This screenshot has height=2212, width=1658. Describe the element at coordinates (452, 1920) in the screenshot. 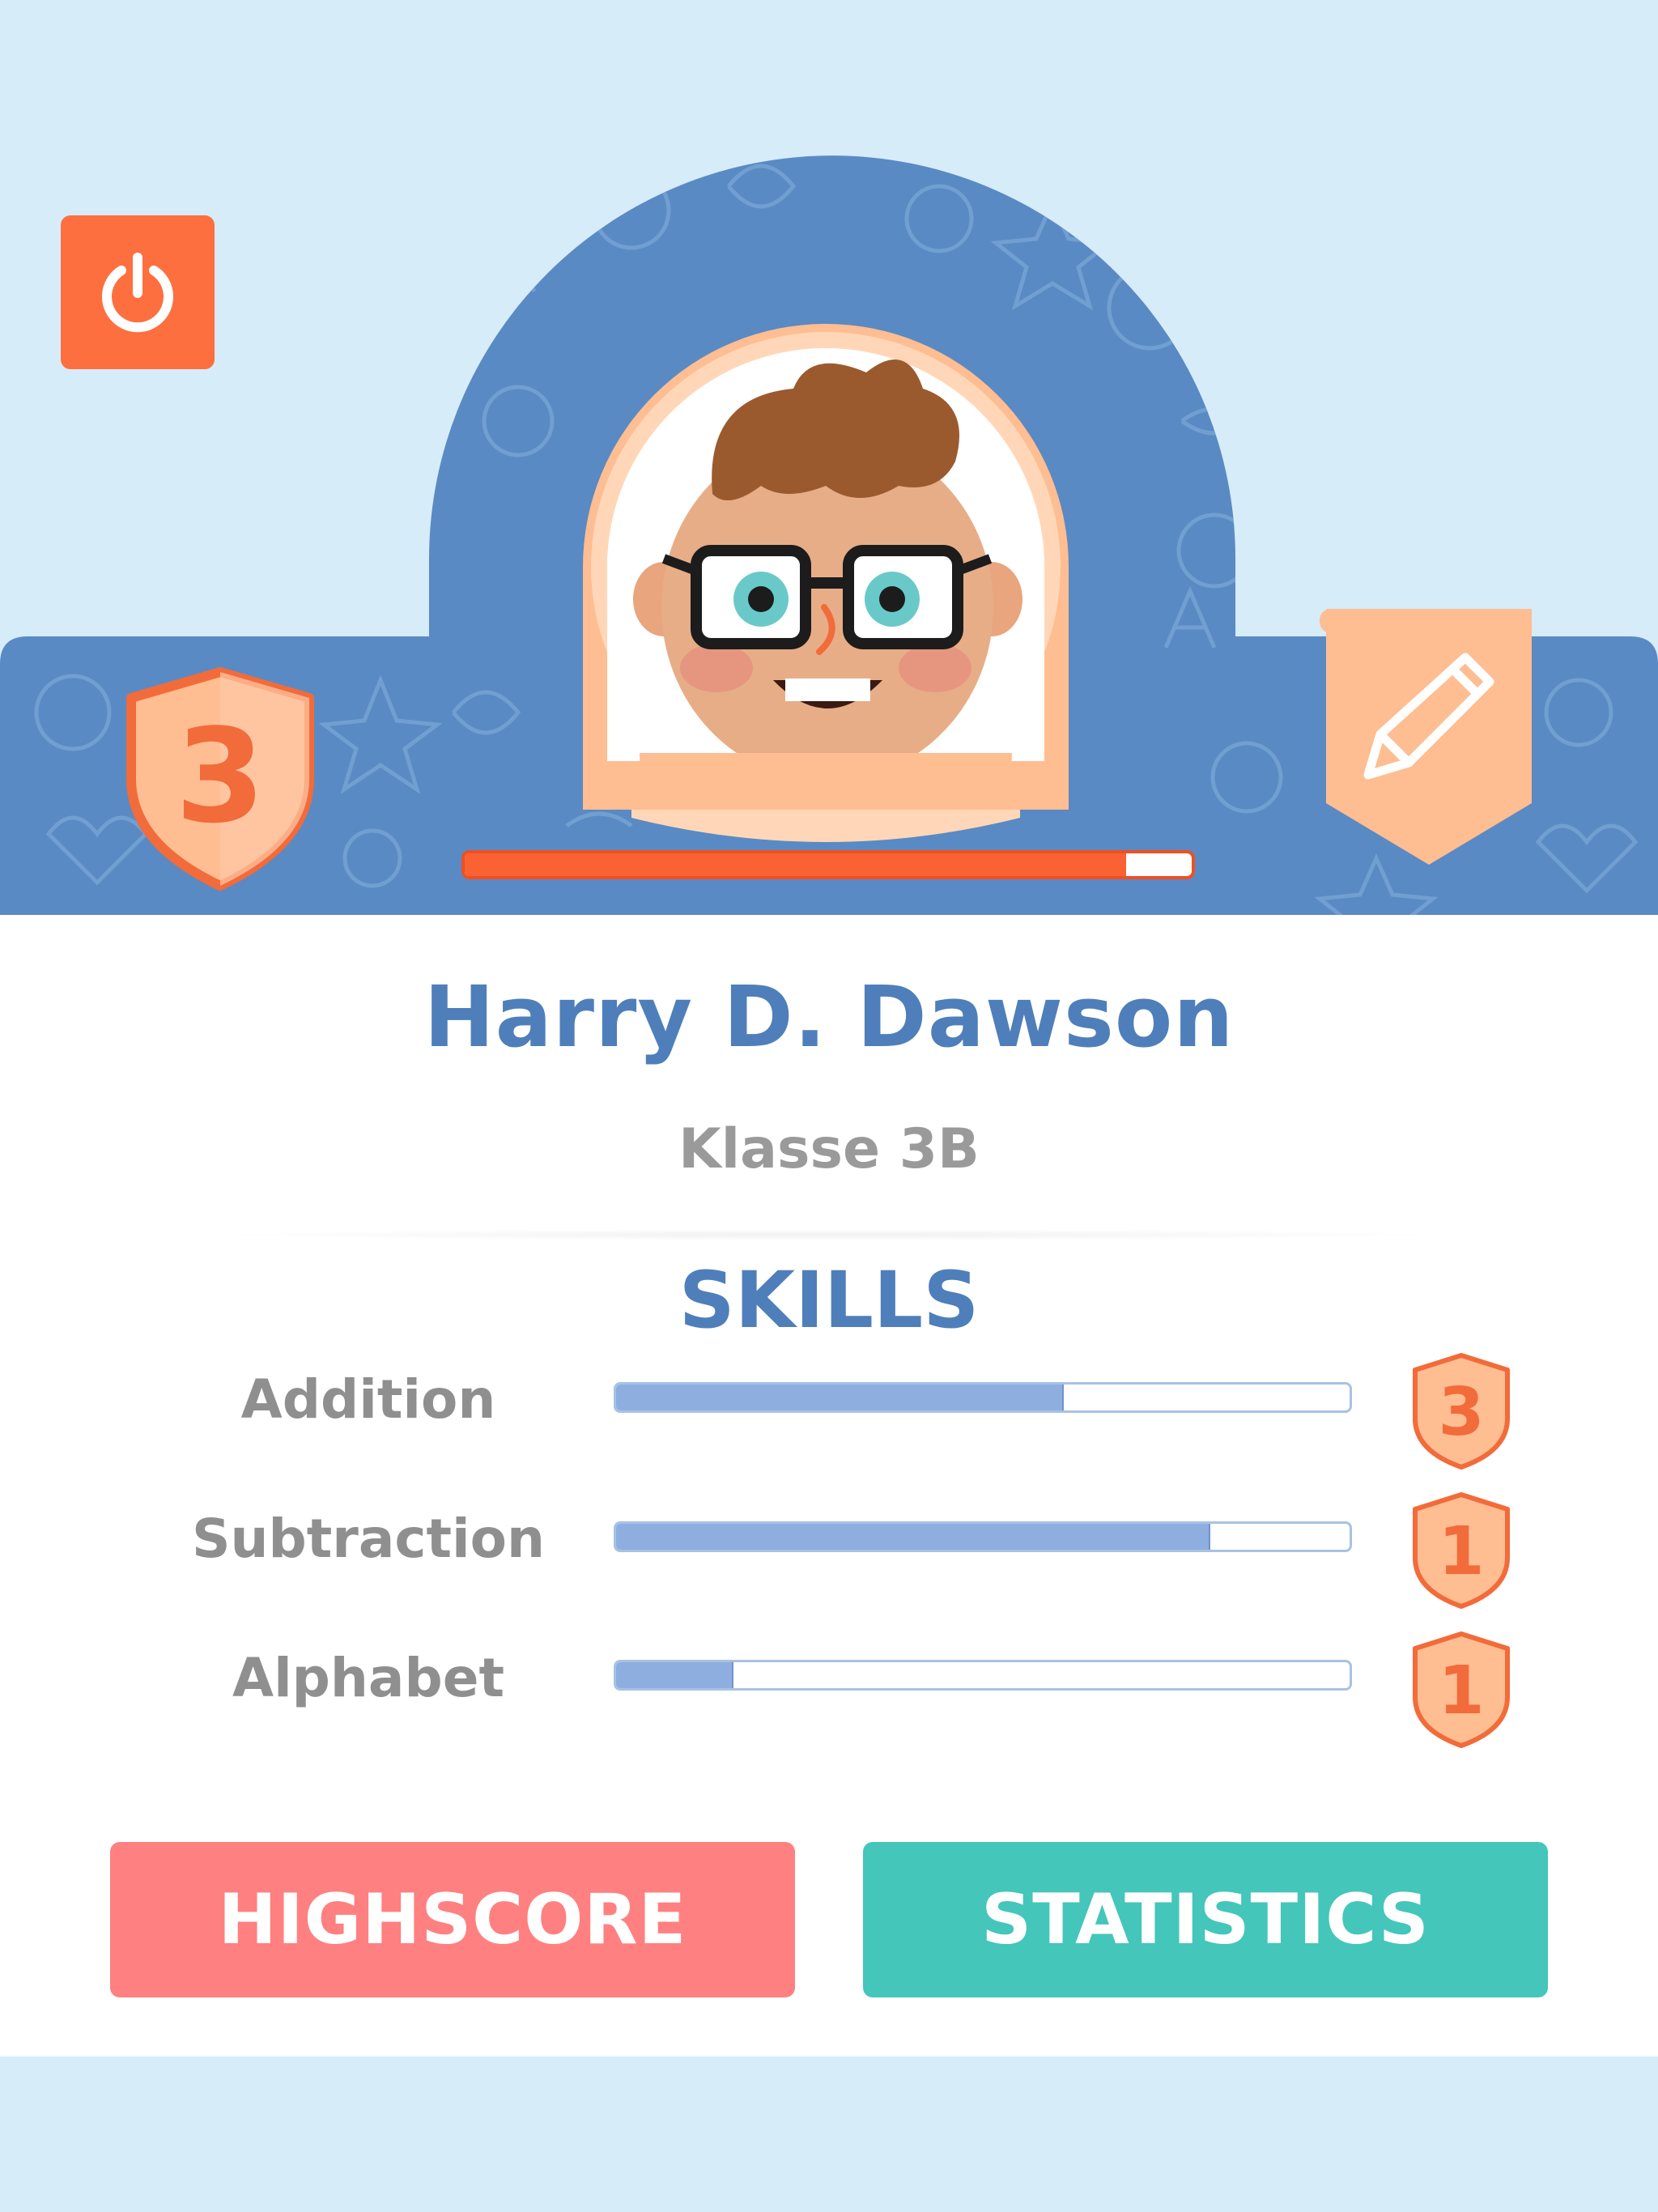

I see `highscore-button: HIGHSCORE` at that location.